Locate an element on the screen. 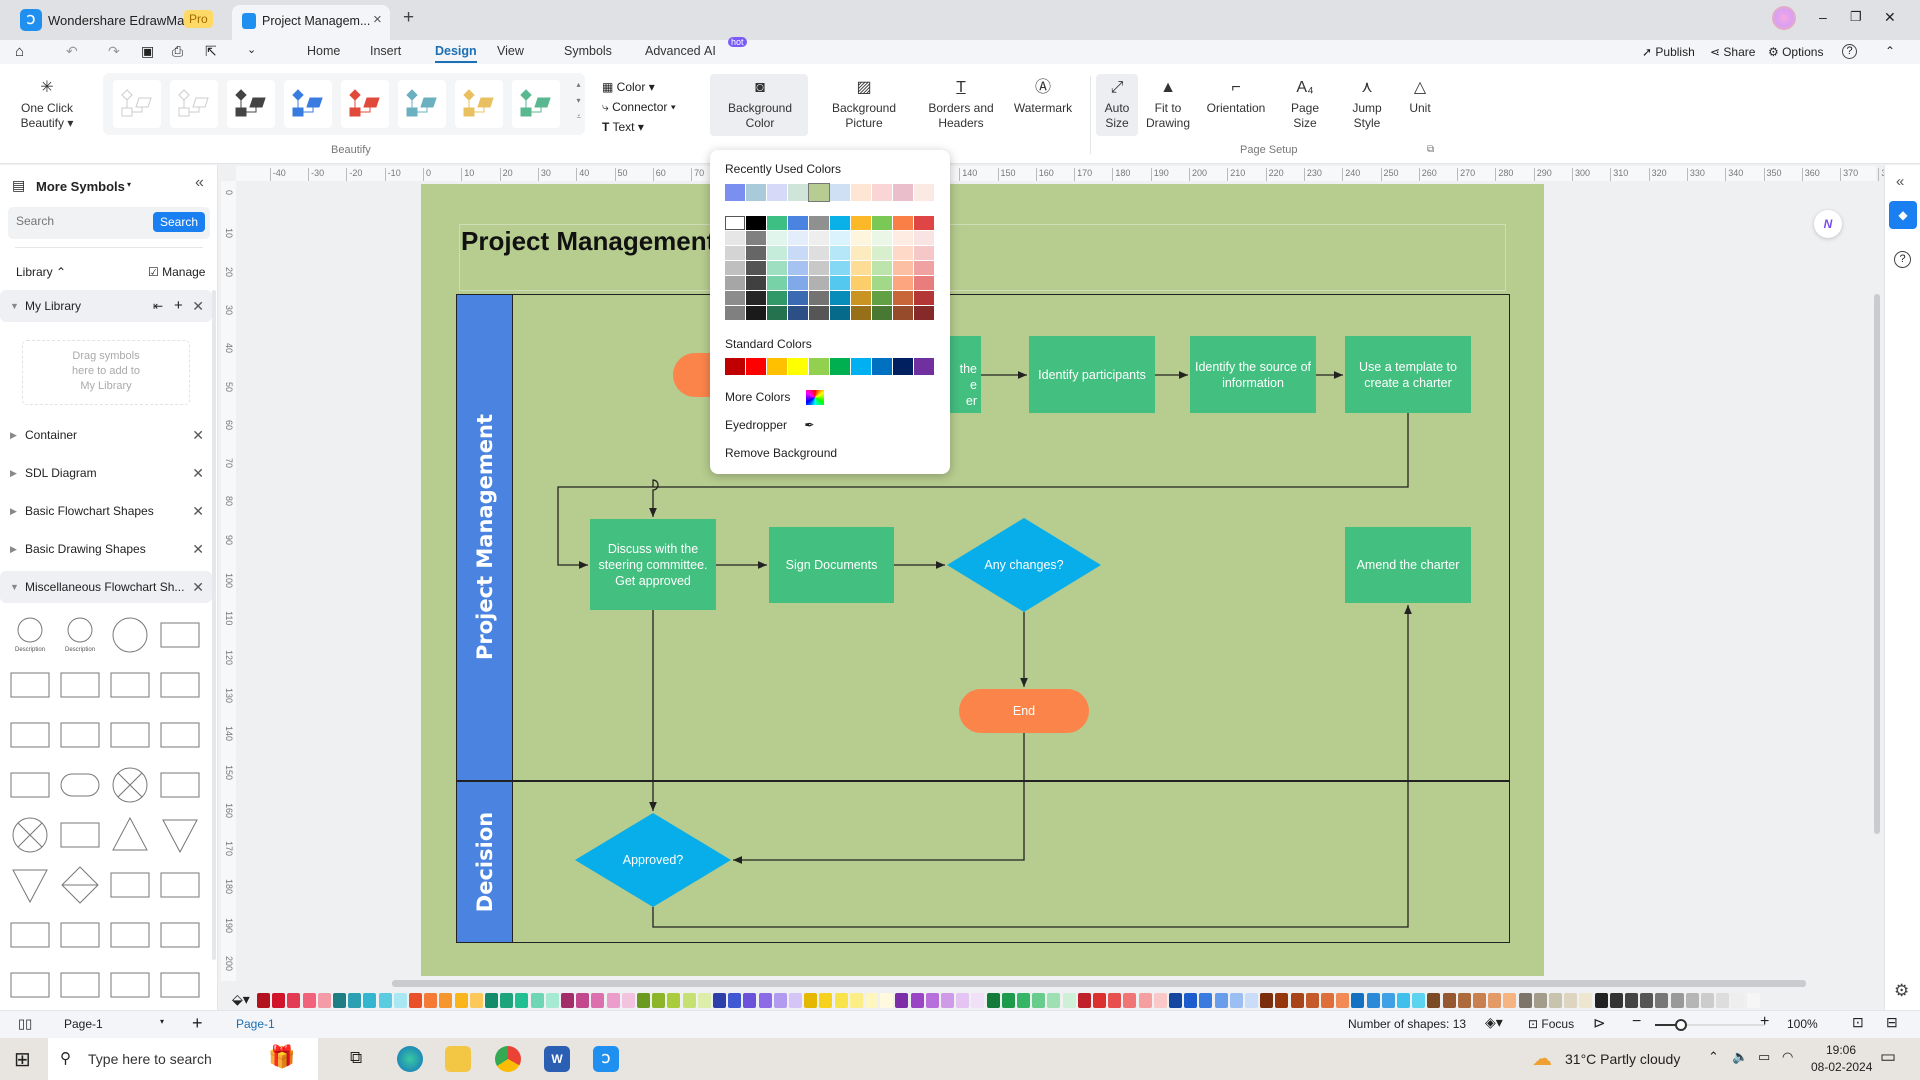  format-panel-icon: ◆ is located at coordinates (1903, 215).